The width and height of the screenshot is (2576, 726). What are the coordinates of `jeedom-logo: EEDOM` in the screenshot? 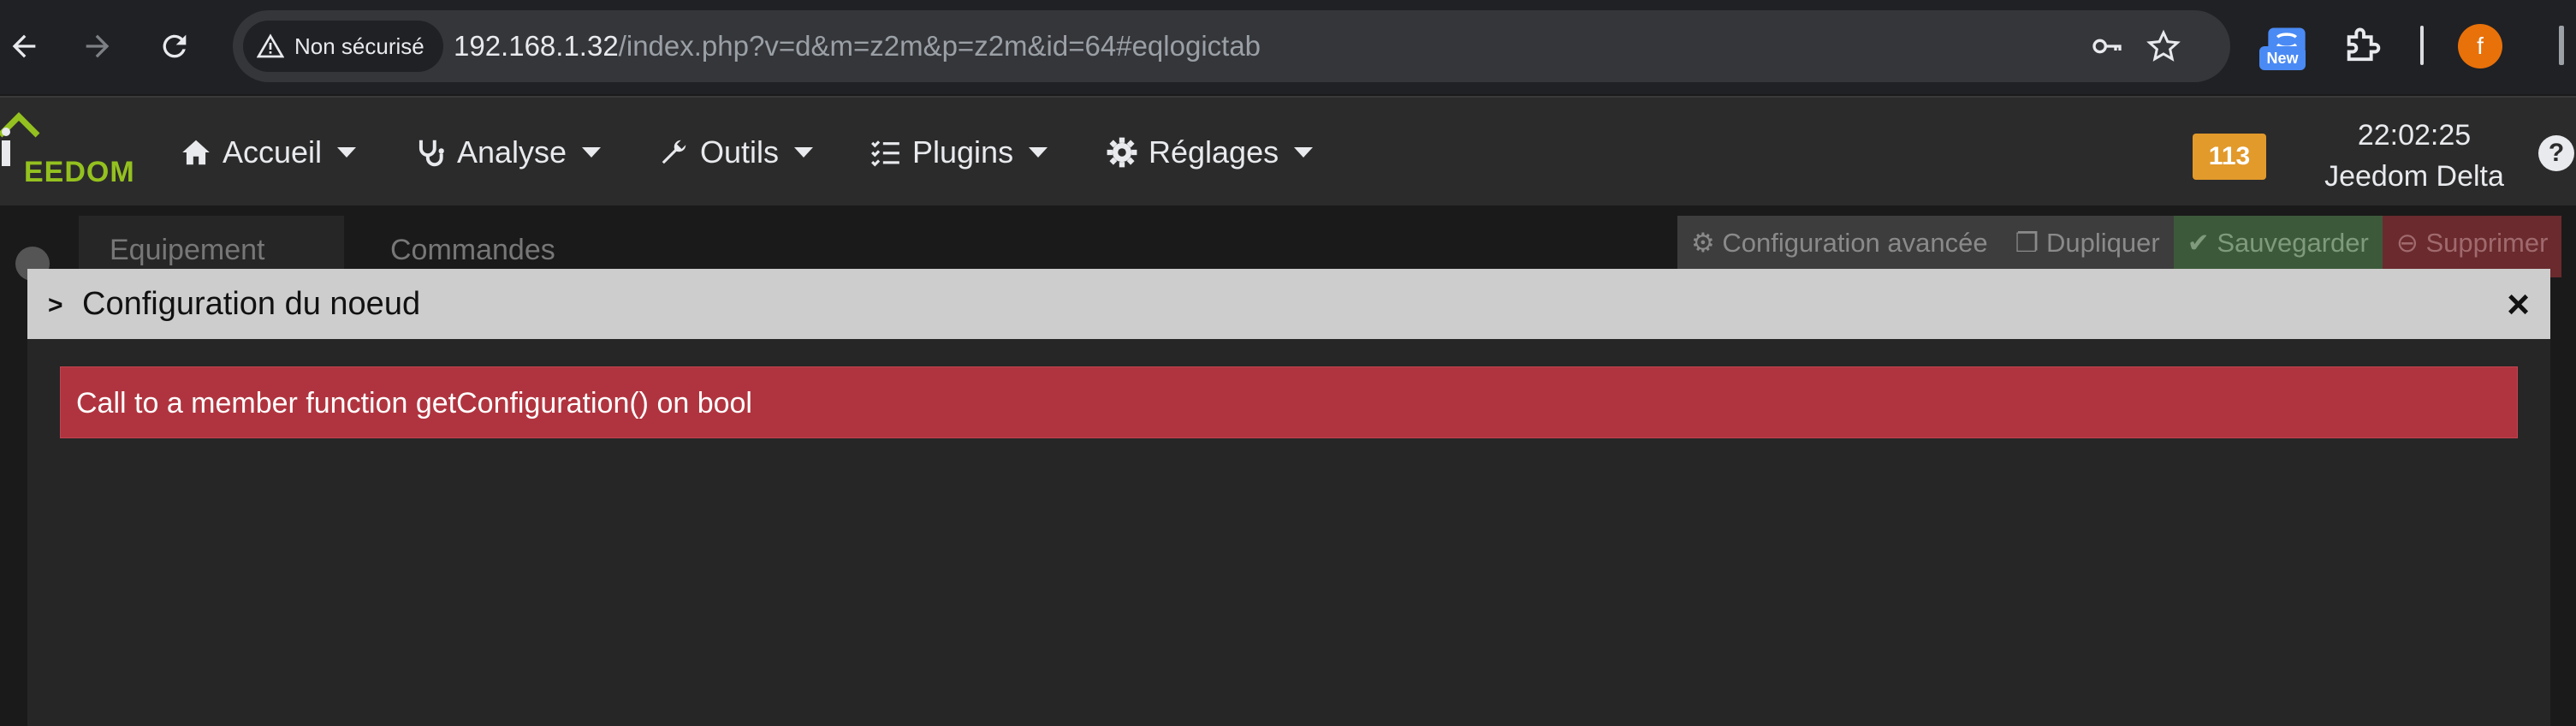 It's located at (72, 152).